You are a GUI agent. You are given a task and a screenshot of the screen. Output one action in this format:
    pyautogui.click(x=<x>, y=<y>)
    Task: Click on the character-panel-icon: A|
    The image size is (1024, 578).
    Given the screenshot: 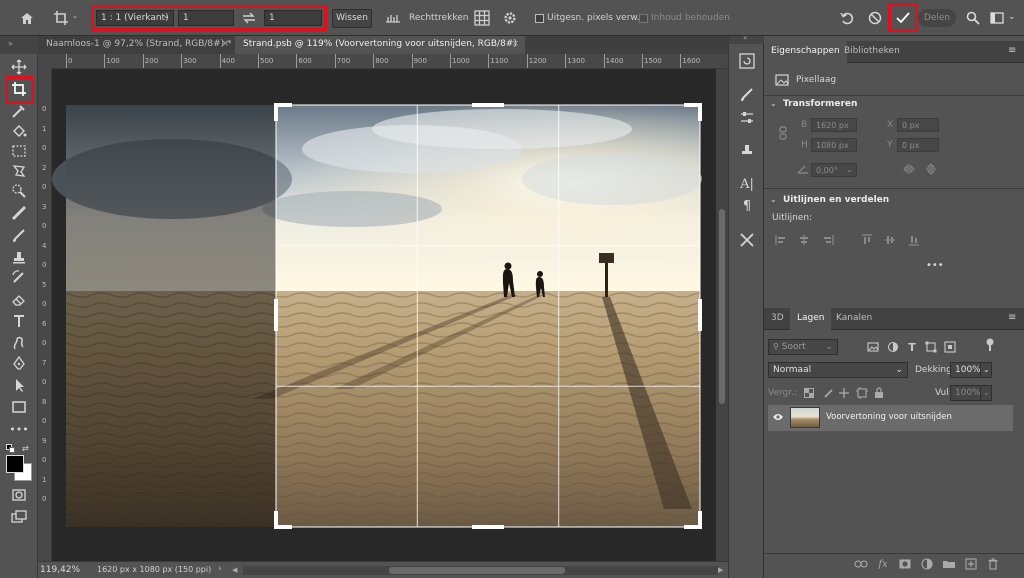 What is the action you would take?
    pyautogui.click(x=747, y=184)
    